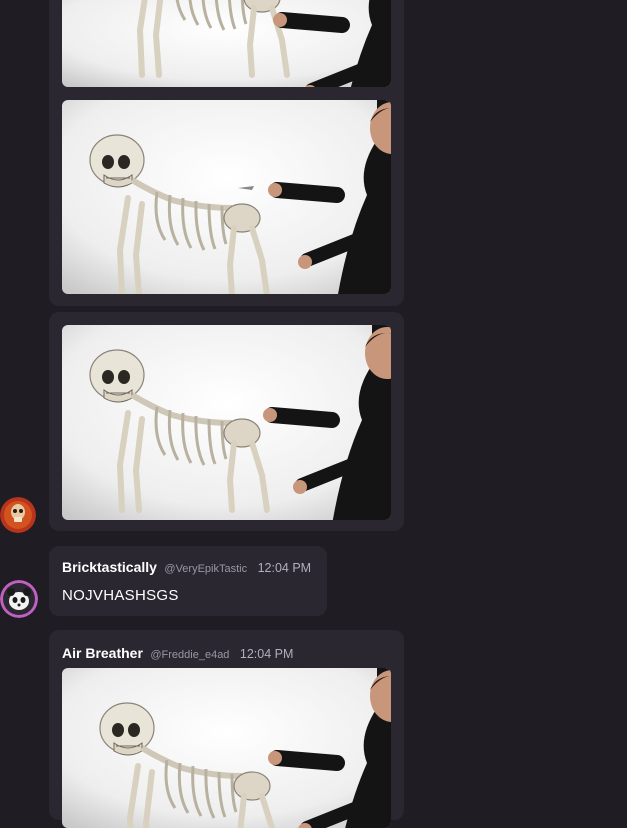 This screenshot has width=627, height=828. I want to click on author-handle: @Freddie_e4ad, so click(189, 655).